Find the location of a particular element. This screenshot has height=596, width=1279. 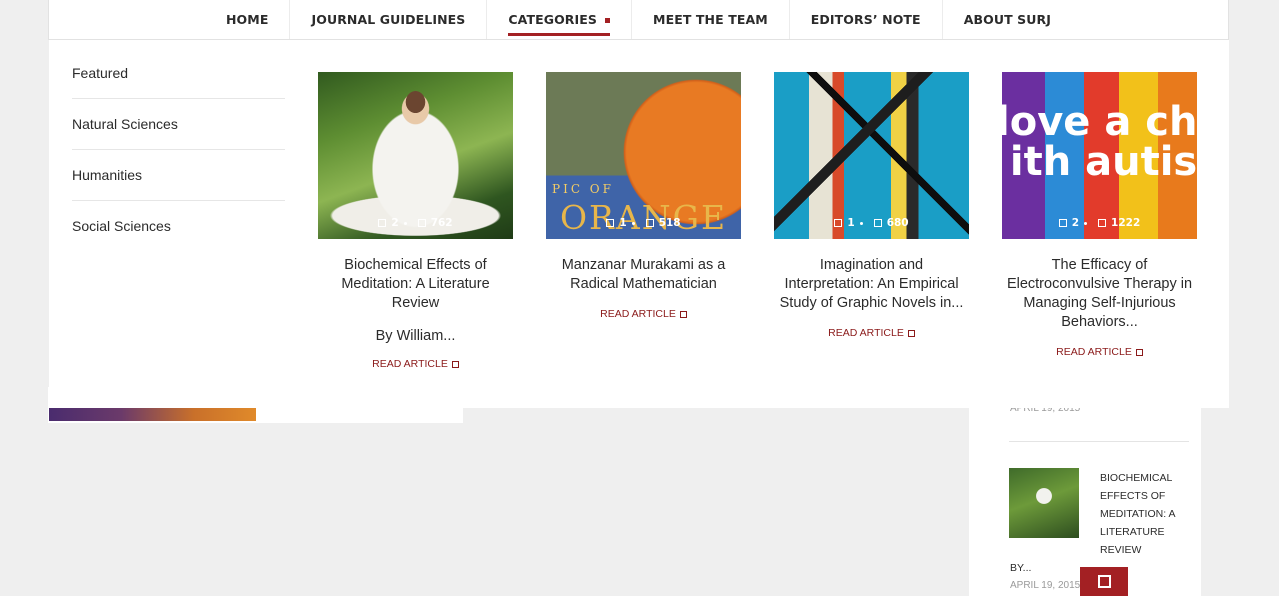

divider is located at coordinates (1099, 441).